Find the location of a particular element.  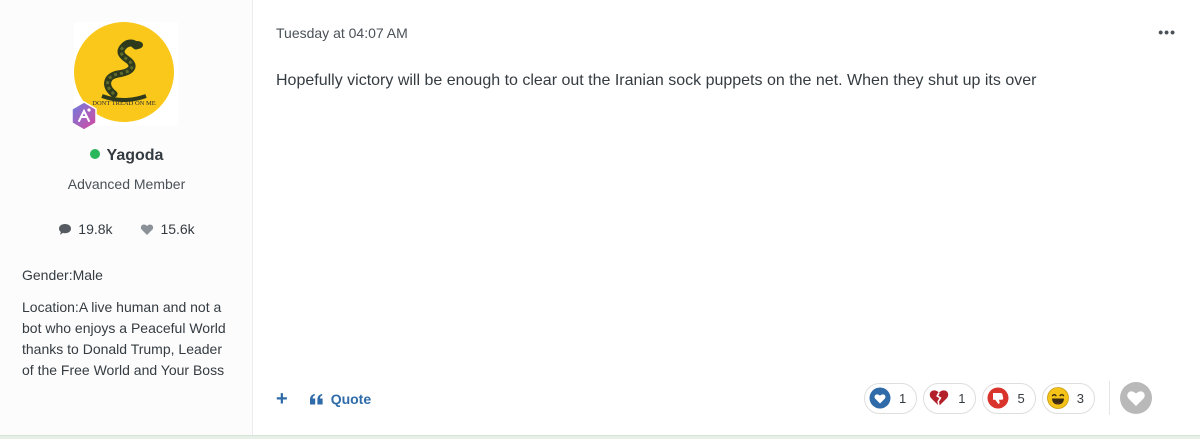

next-post-edge is located at coordinates (600, 437).